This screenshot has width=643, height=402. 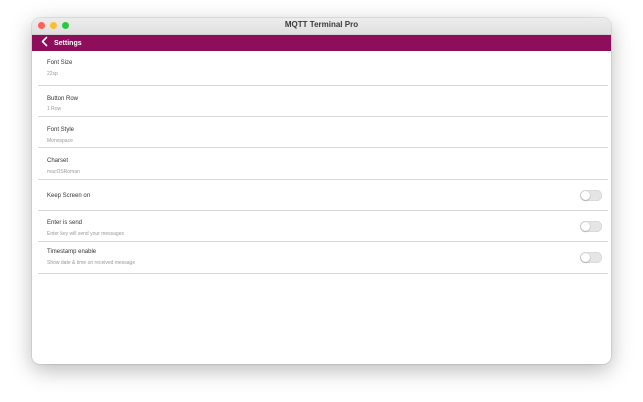 What do you see at coordinates (91, 263) in the screenshot?
I see `setting-description: Show date & time on received message` at bounding box center [91, 263].